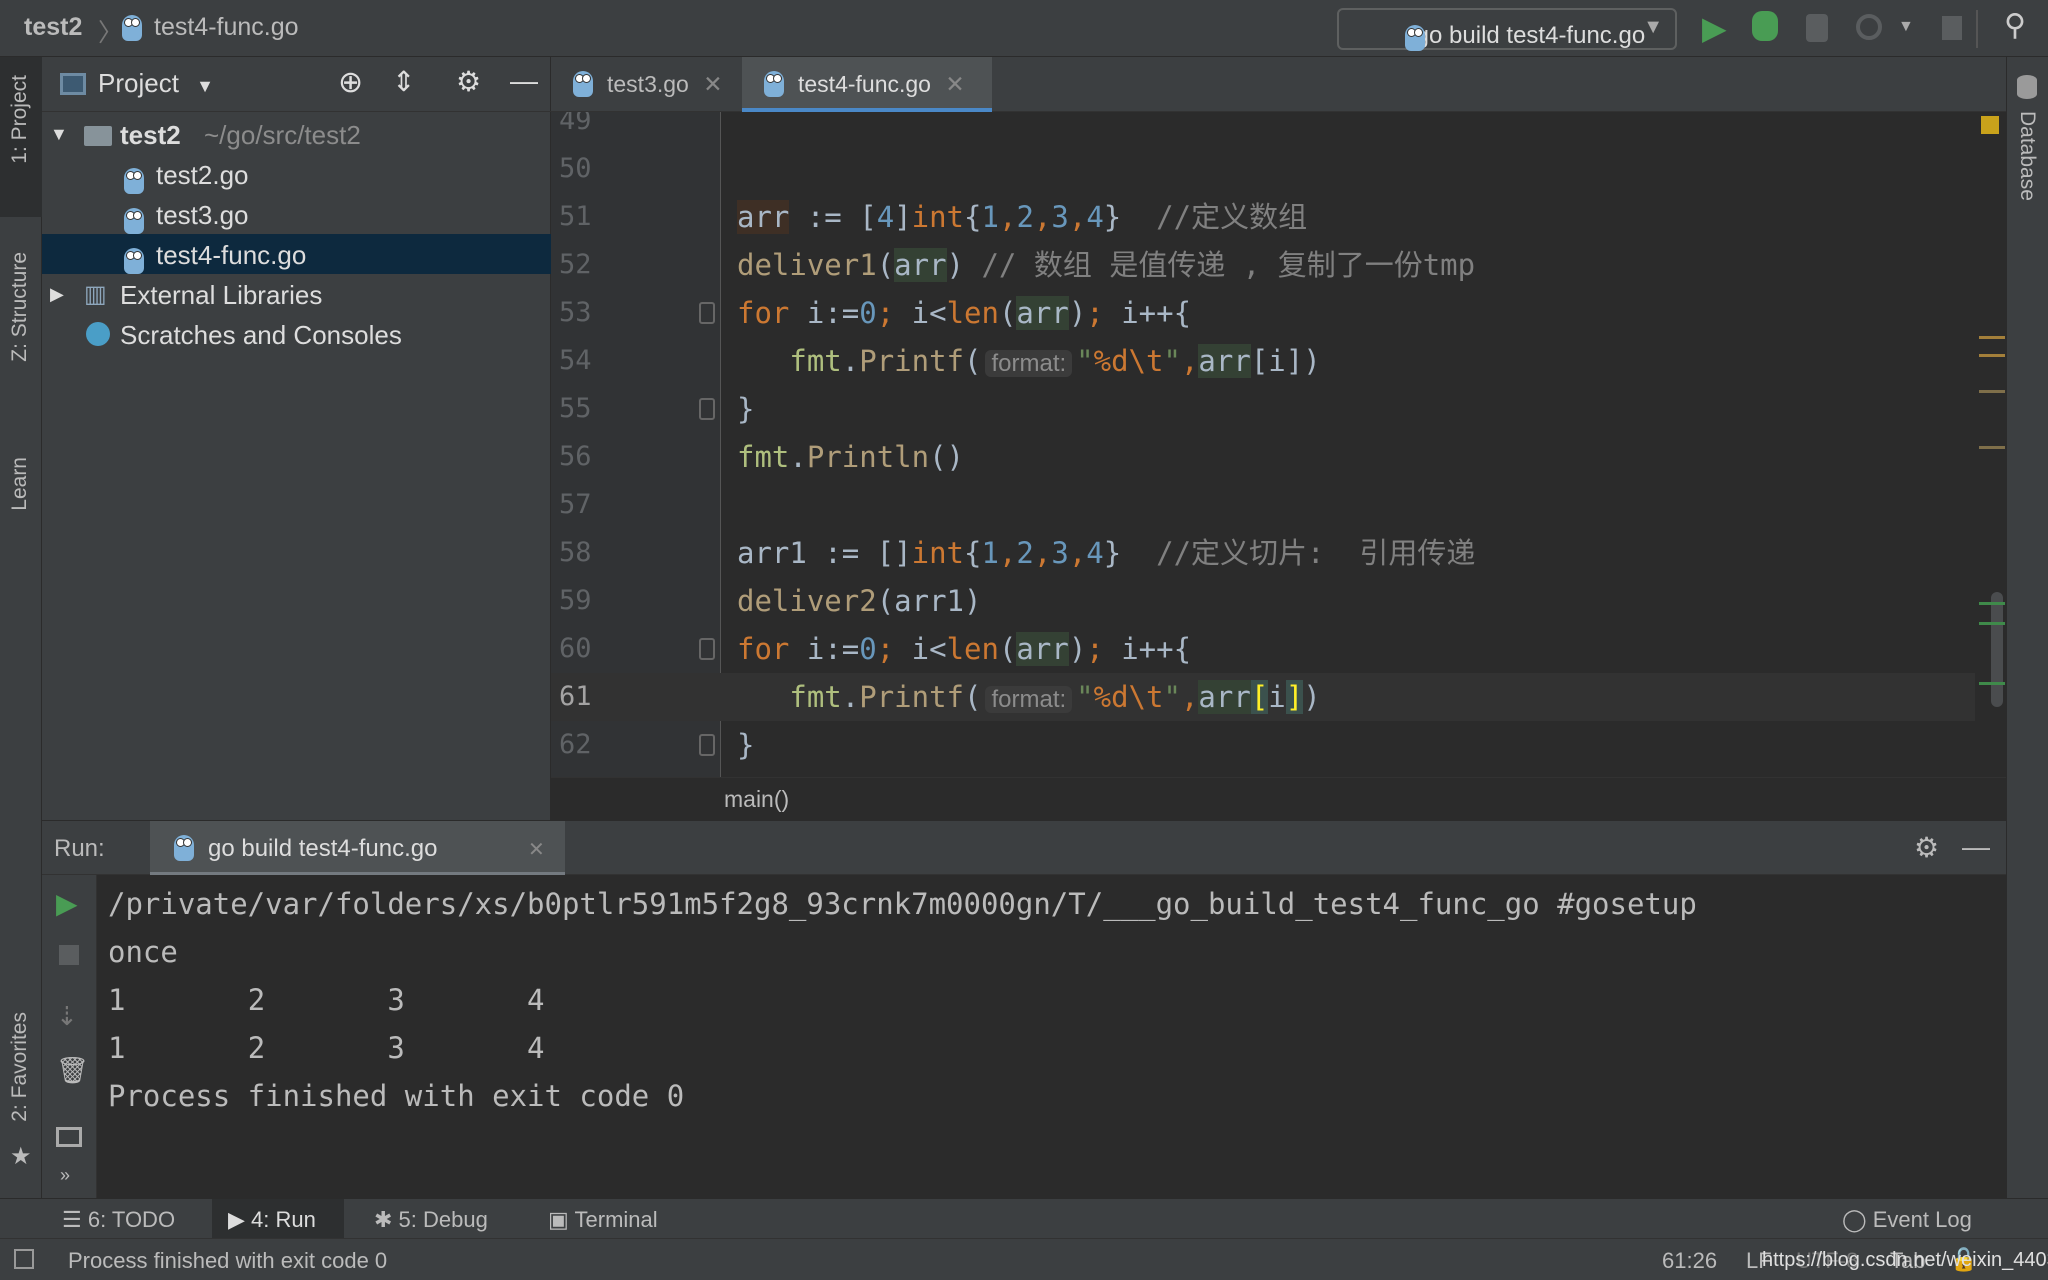 The height and width of the screenshot is (1280, 2048). Describe the element at coordinates (20, 484) in the screenshot. I see `tool-window-learn: Learn` at that location.